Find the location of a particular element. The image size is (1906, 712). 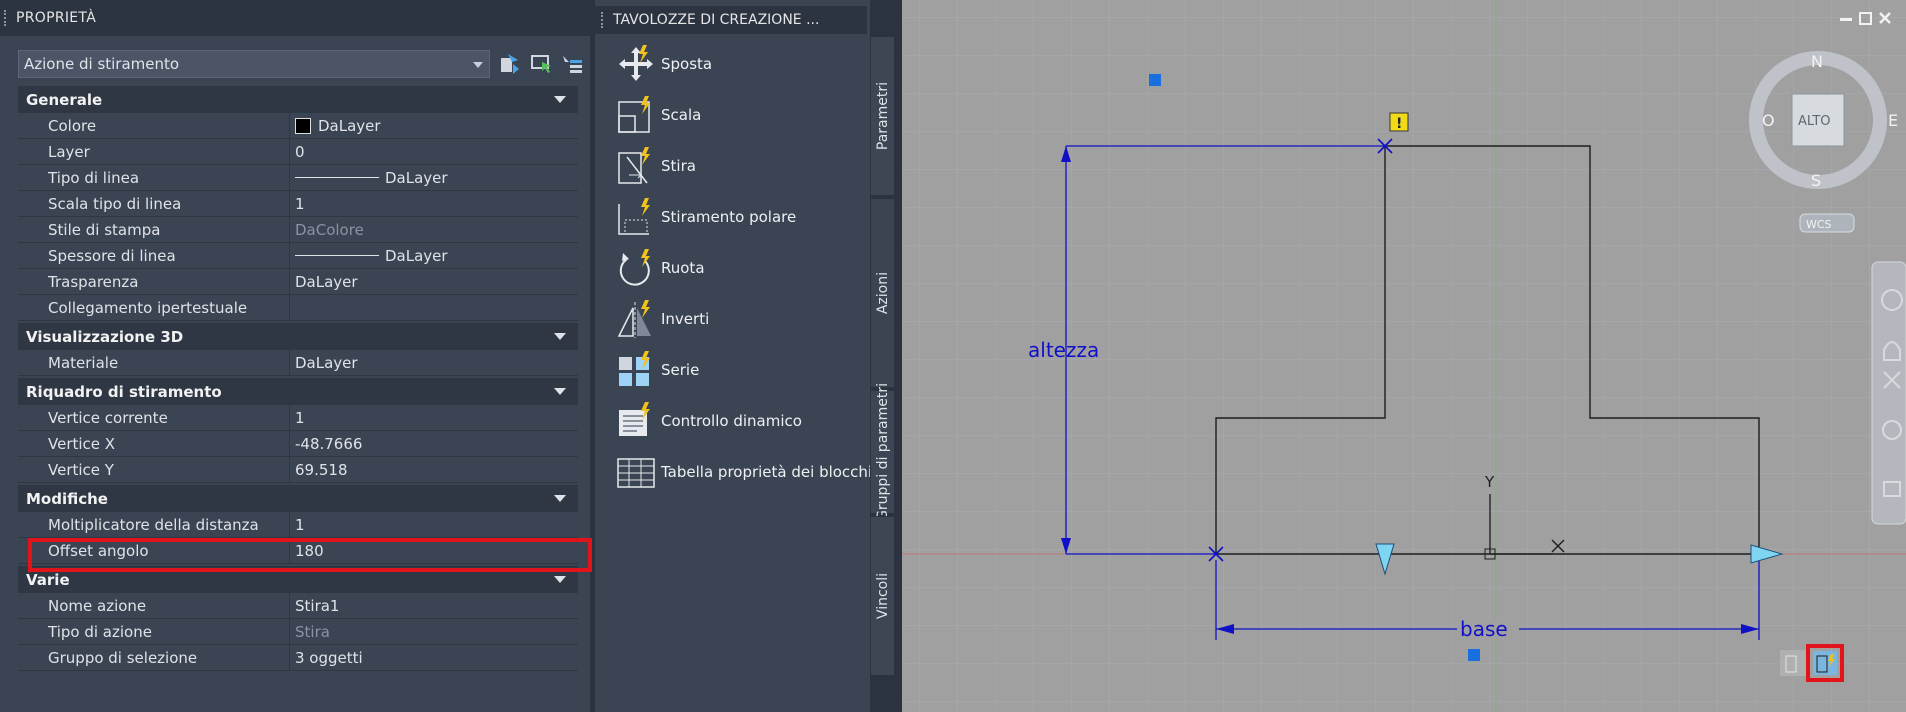

tool-tabella-proprieta: Tabella proprietà dei blocchi is located at coordinates (743, 472).